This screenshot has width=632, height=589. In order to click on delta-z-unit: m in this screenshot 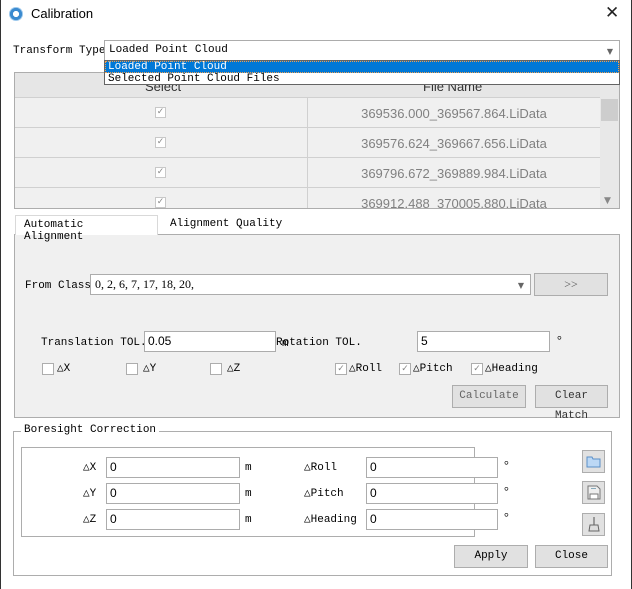, I will do `click(248, 520)`.